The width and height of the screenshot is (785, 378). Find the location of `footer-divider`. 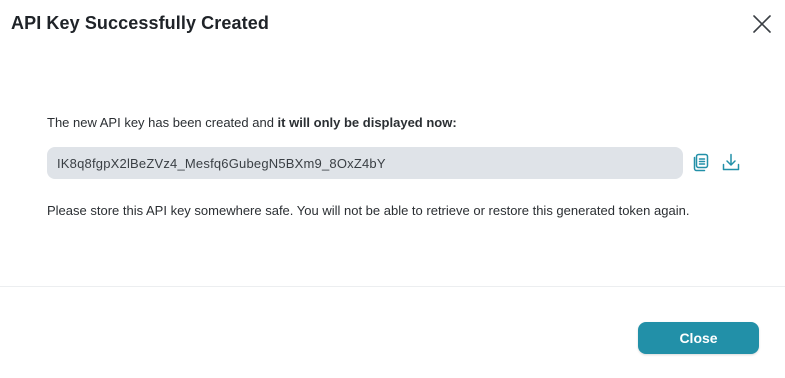

footer-divider is located at coordinates (392, 286).